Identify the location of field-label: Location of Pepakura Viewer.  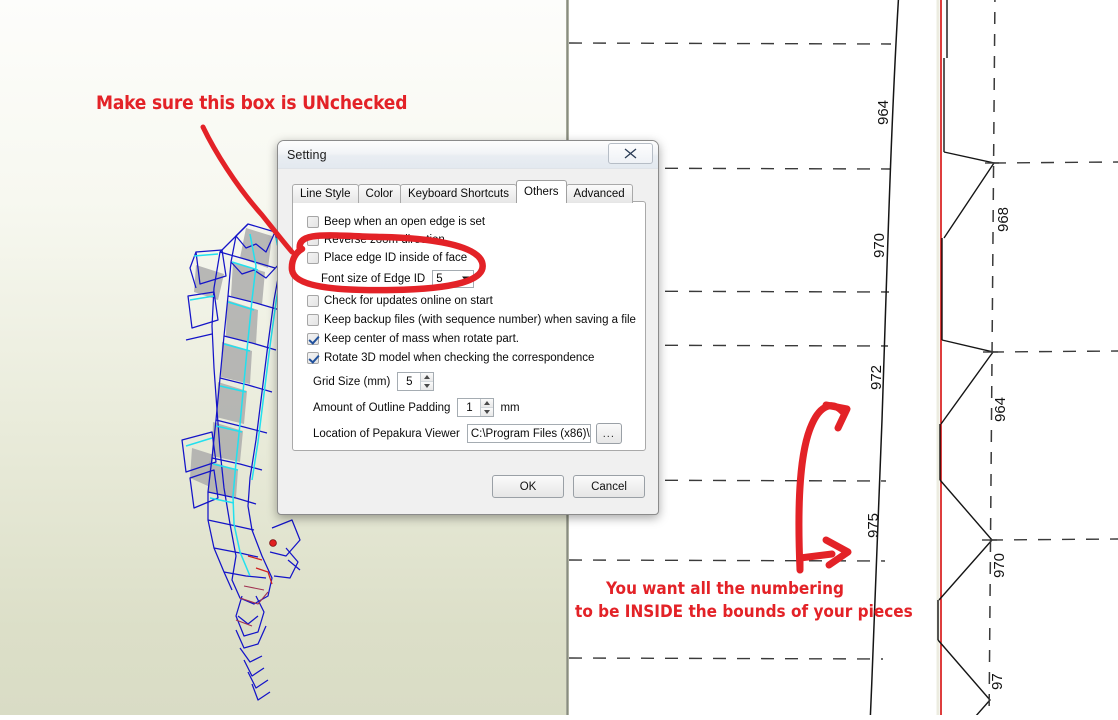
(386, 433).